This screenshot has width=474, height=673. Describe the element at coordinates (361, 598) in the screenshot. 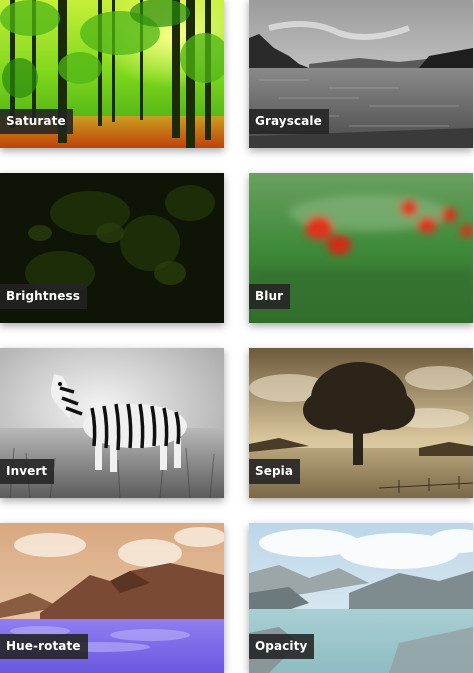

I see `gallery-tile-opacity: Opacity` at that location.